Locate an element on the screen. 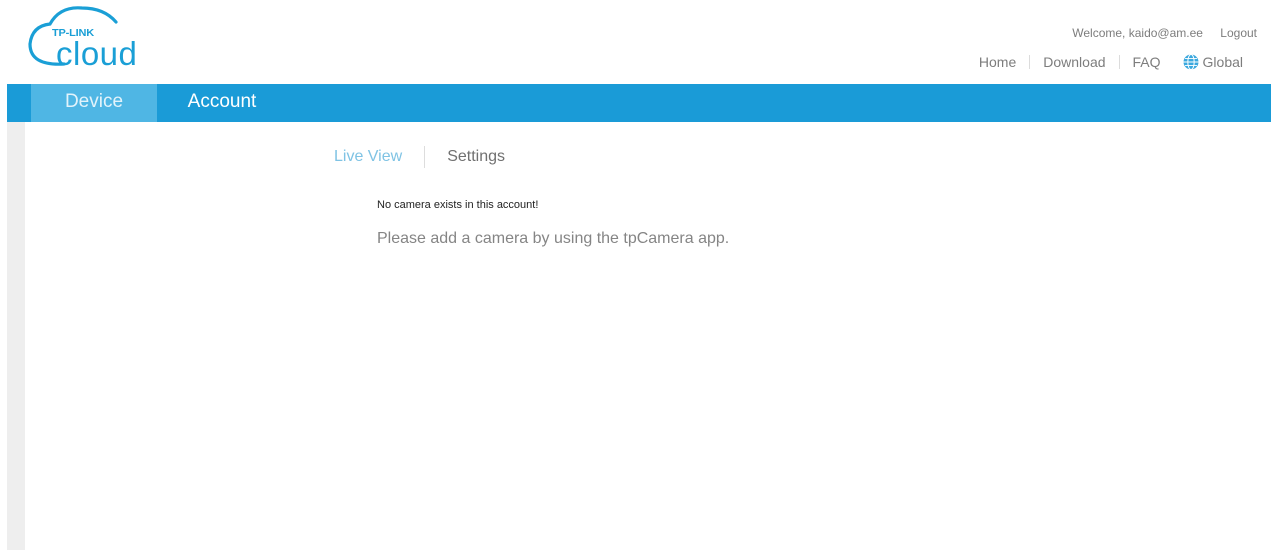  nav-faq-link: FAQ is located at coordinates (1147, 62).